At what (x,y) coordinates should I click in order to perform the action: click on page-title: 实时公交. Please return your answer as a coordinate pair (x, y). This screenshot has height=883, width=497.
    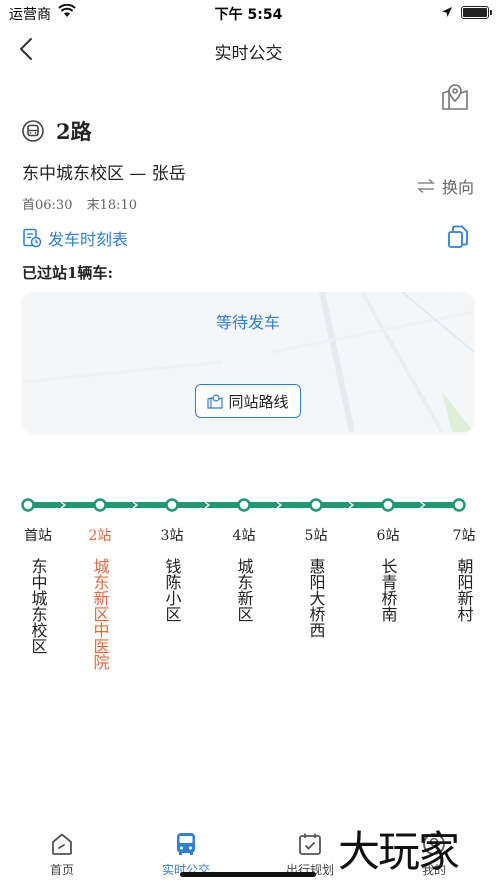
    Looking at the image, I should click on (248, 54).